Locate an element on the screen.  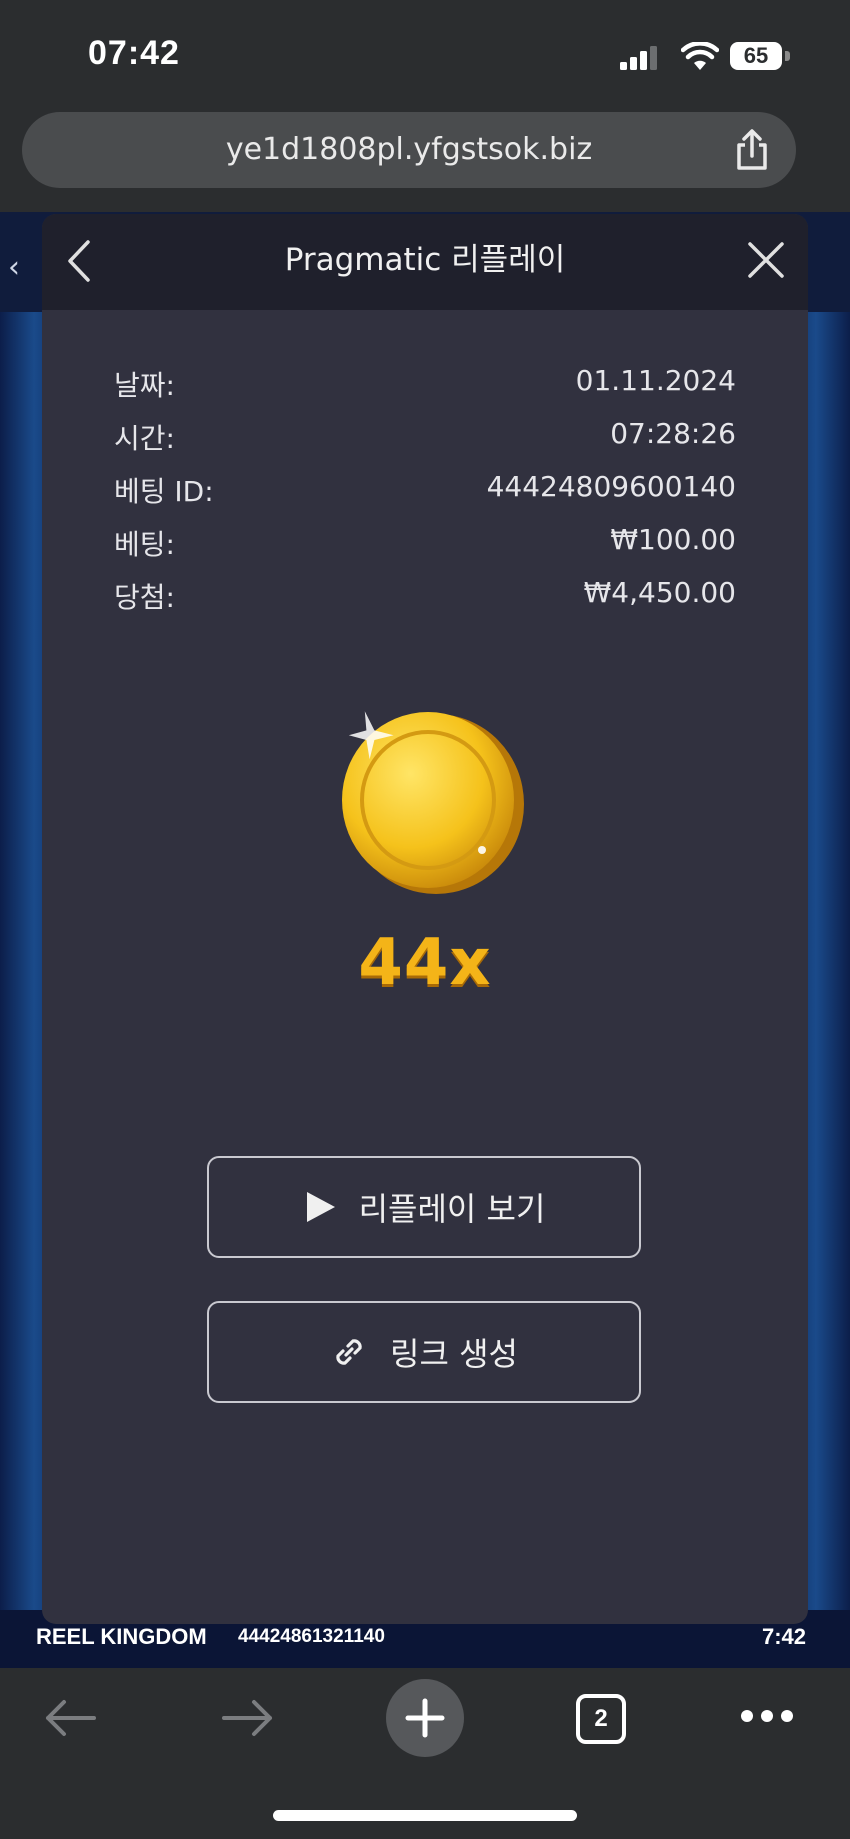
bet-value: ₩100.00 is located at coordinates (673, 539).